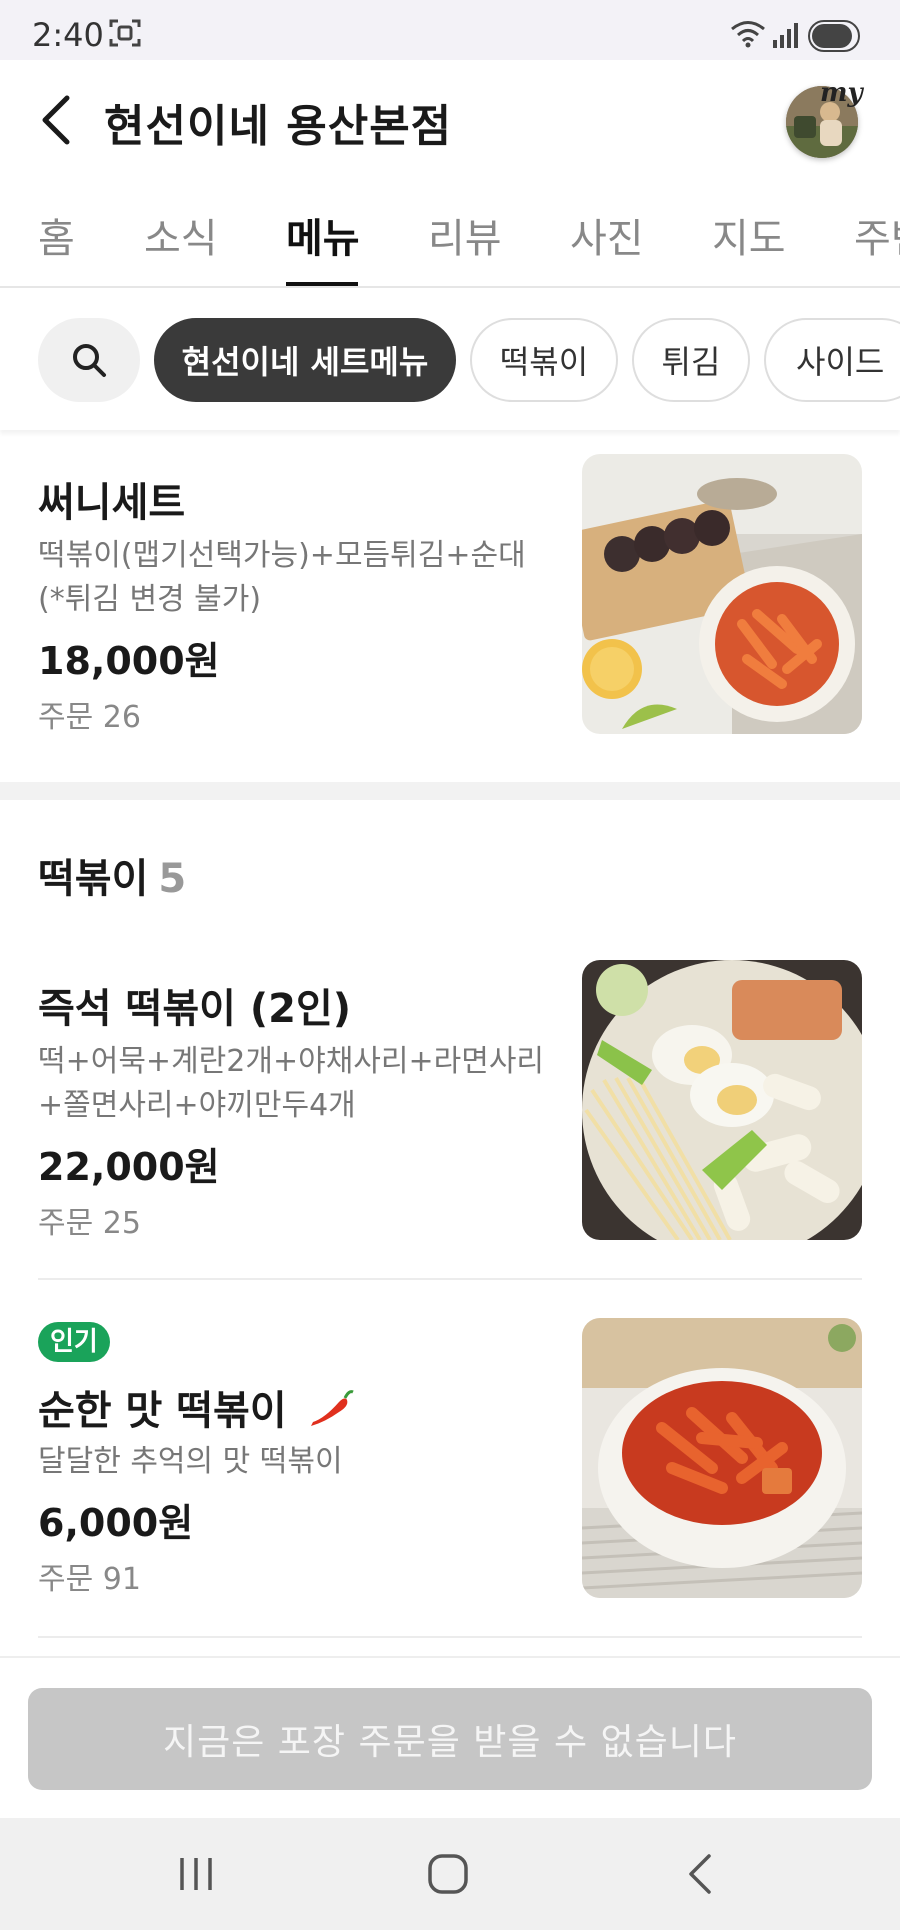 The image size is (900, 1930). I want to click on menu-item-name: 써니세트, so click(112, 503).